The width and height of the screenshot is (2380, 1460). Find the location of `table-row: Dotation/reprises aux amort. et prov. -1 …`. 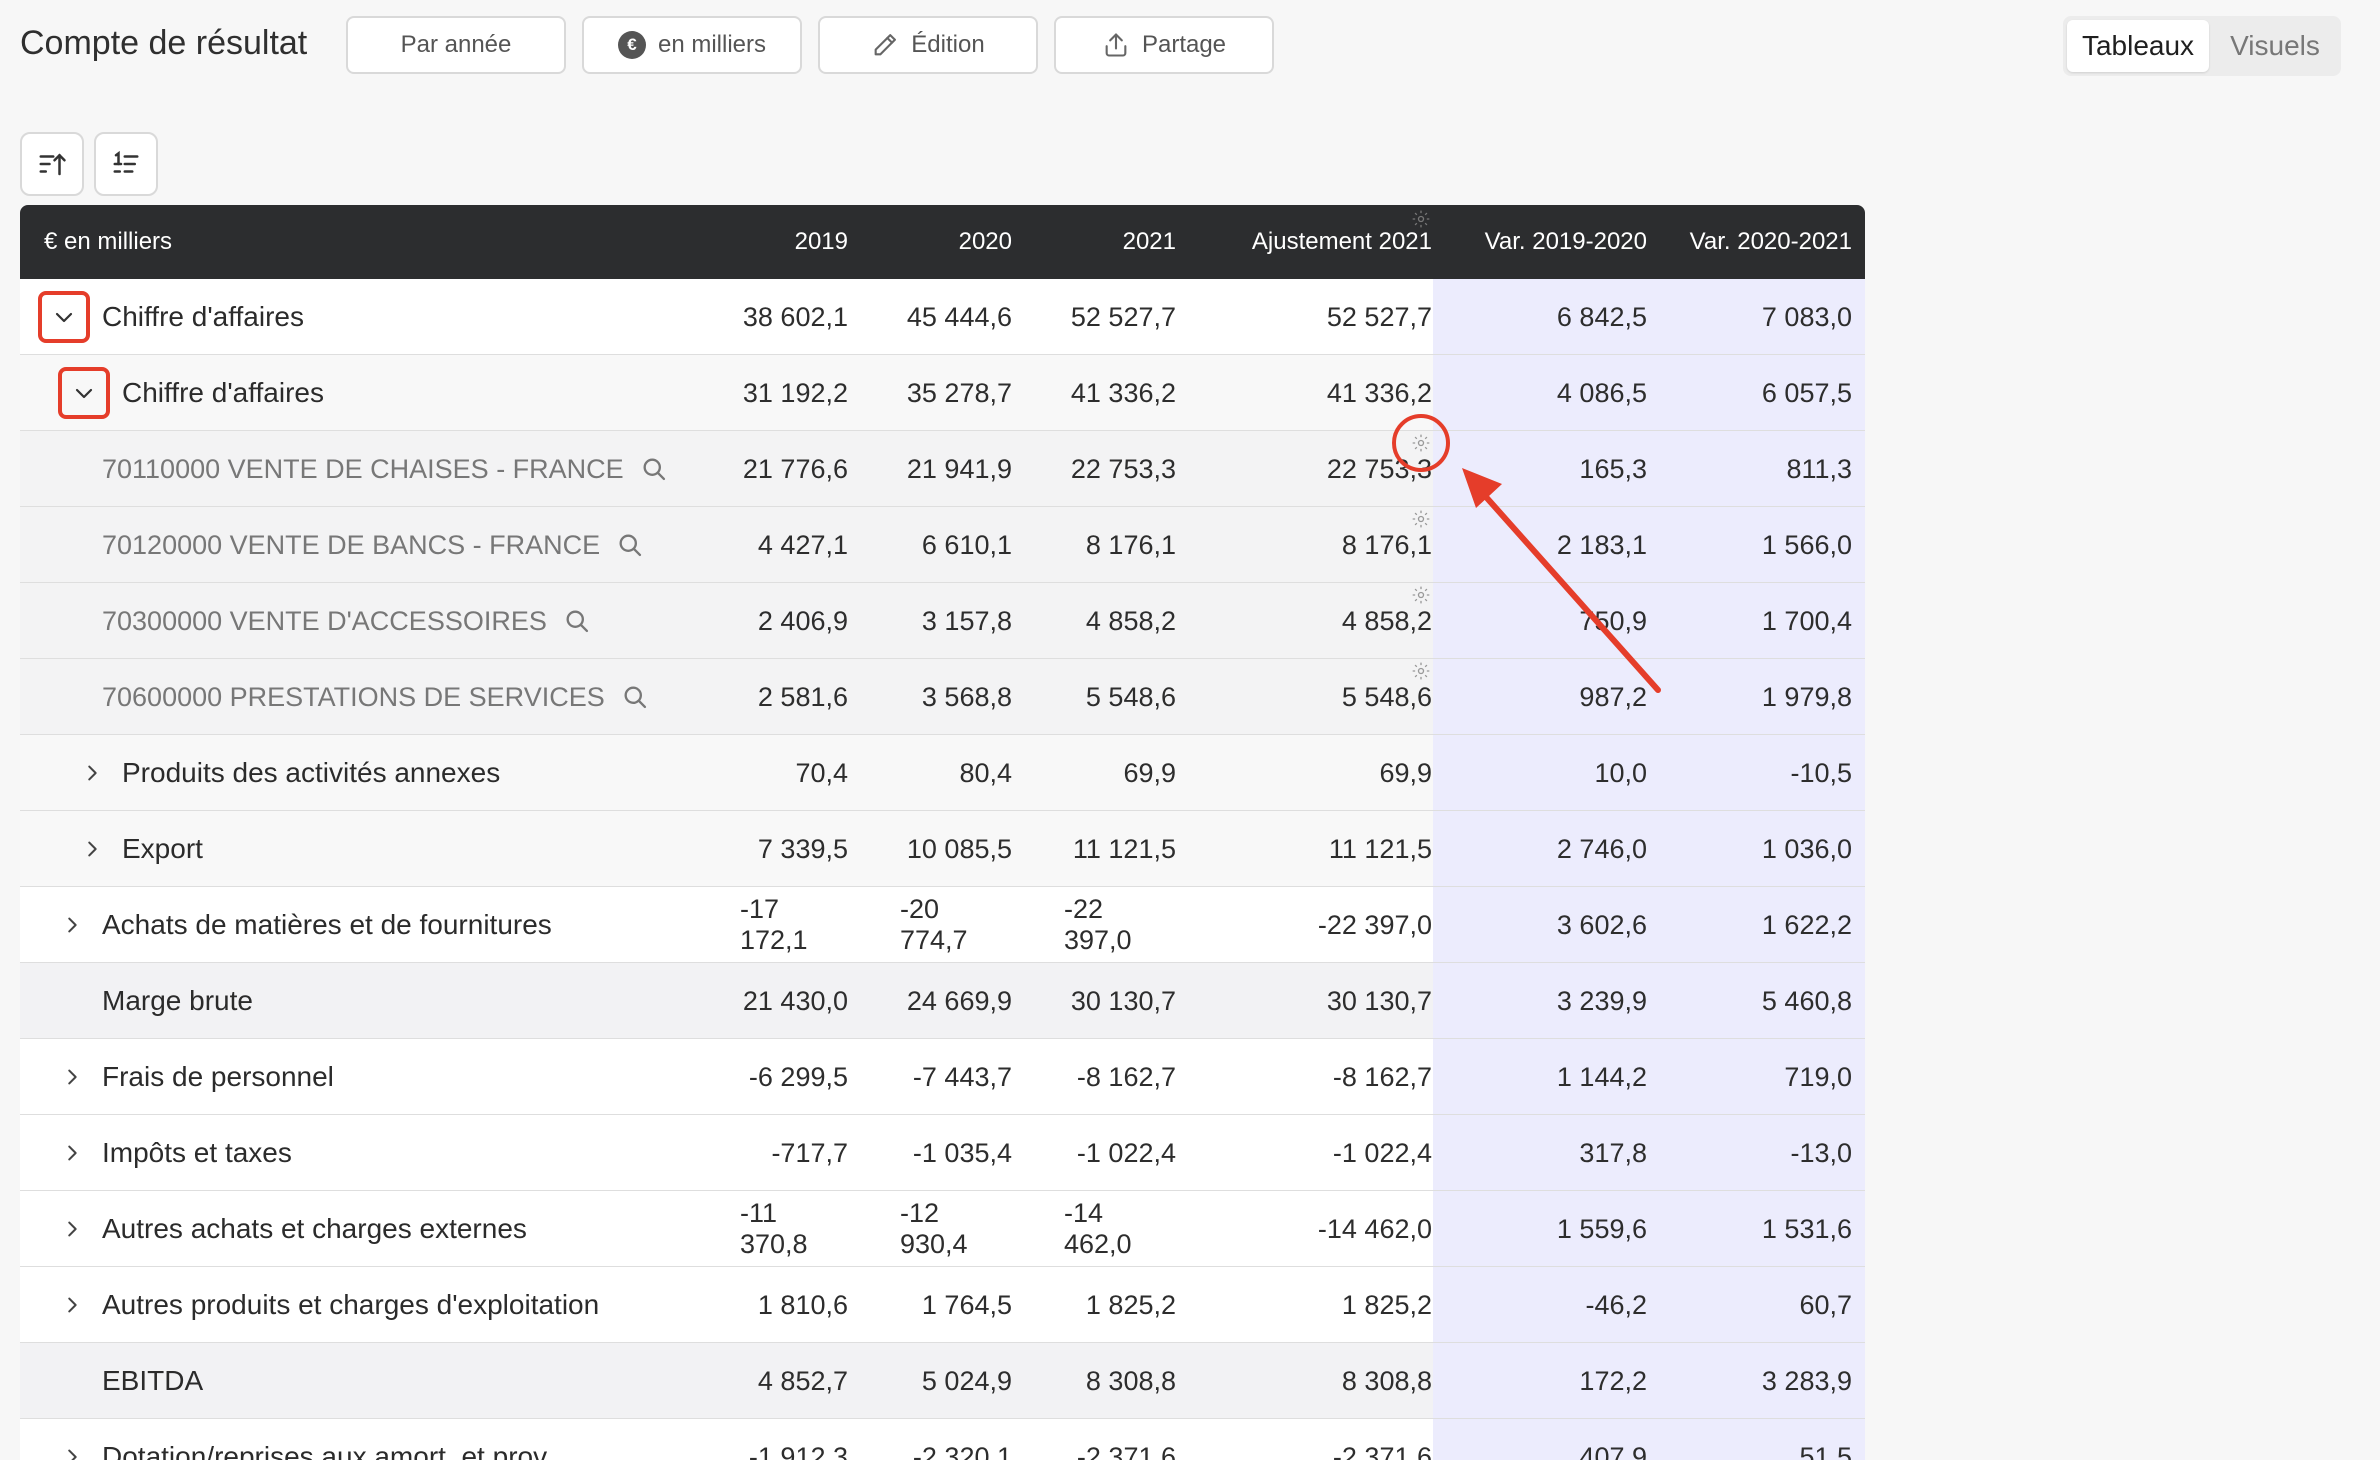

table-row: Dotation/reprises aux amort. et prov. -1 … is located at coordinates (942, 1439).